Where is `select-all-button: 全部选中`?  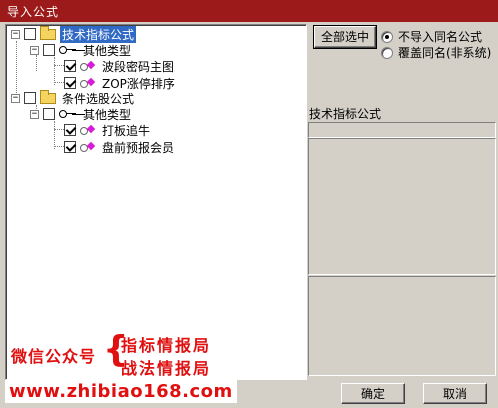 select-all-button: 全部选中 is located at coordinates (345, 37).